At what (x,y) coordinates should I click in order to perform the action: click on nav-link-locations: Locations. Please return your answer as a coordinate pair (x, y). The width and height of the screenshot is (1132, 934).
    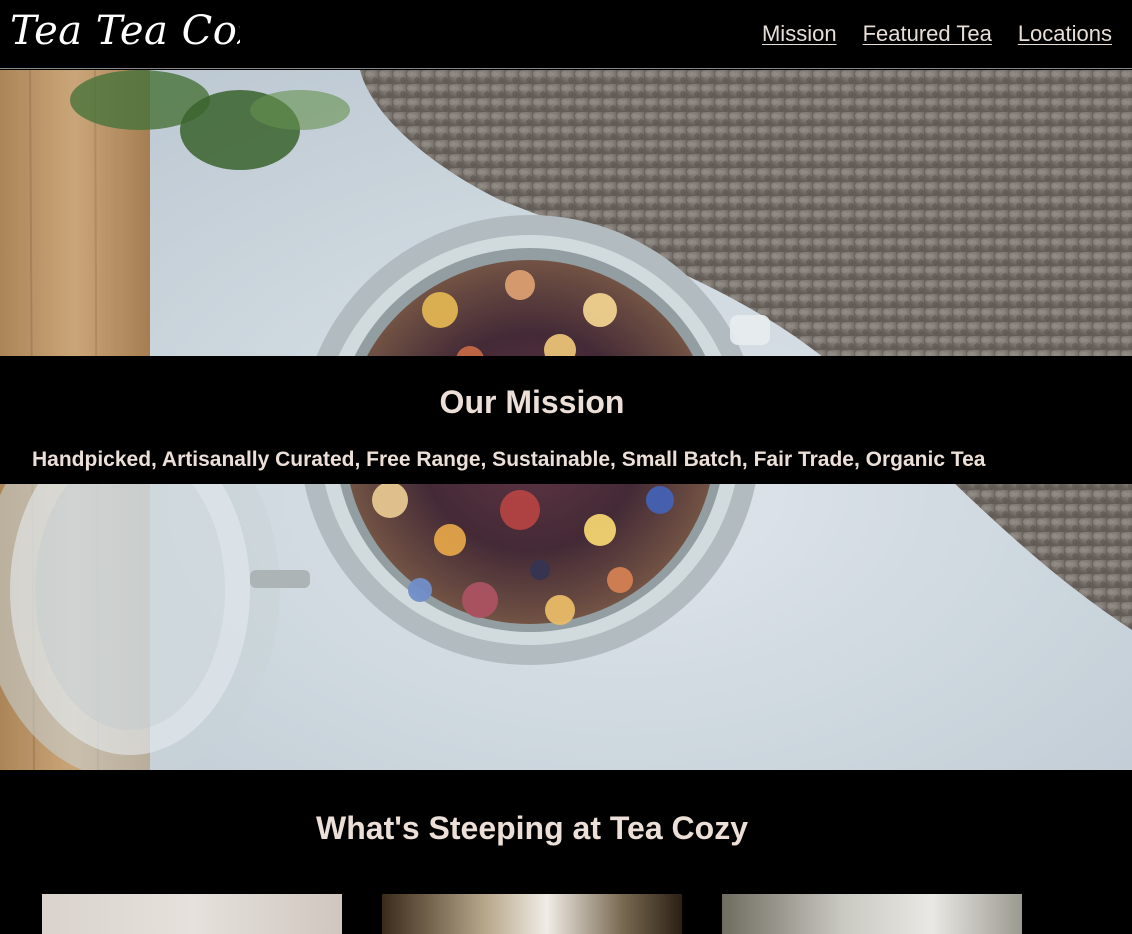
    Looking at the image, I should click on (1065, 34).